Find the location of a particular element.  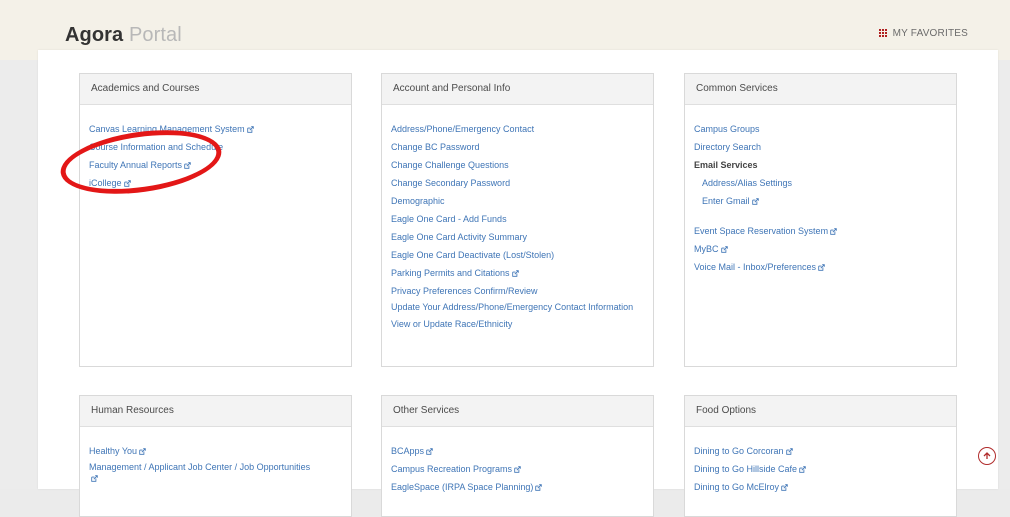

link-healthy-you: Healthy You is located at coordinates (220, 451).